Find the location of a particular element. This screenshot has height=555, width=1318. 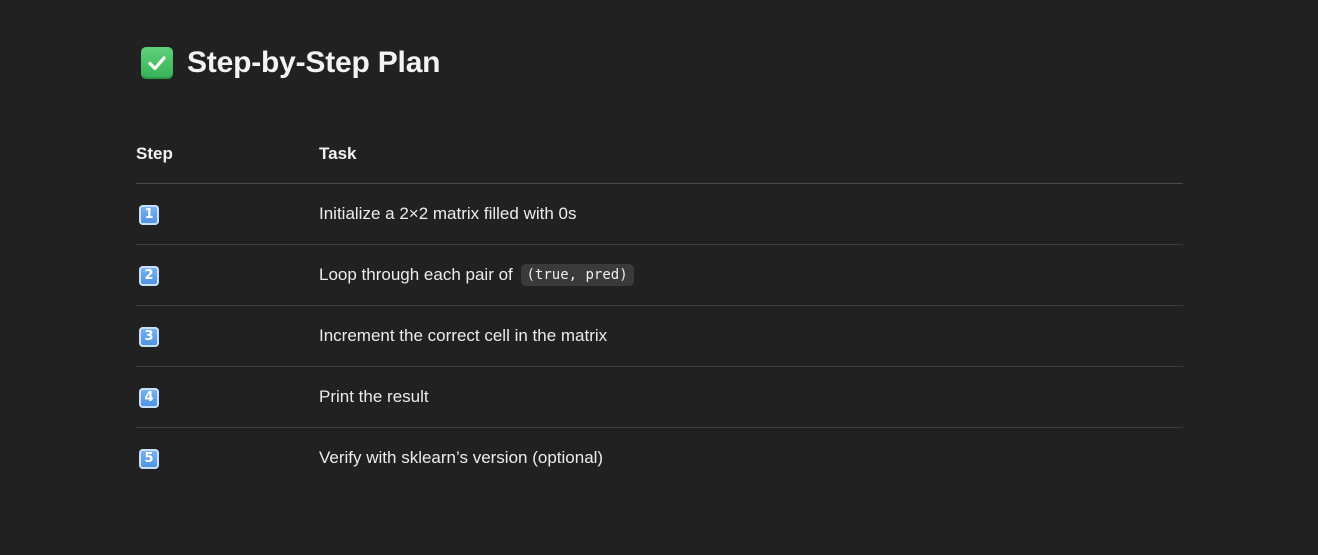

section-title: Step-by-Step Plan is located at coordinates (314, 62).